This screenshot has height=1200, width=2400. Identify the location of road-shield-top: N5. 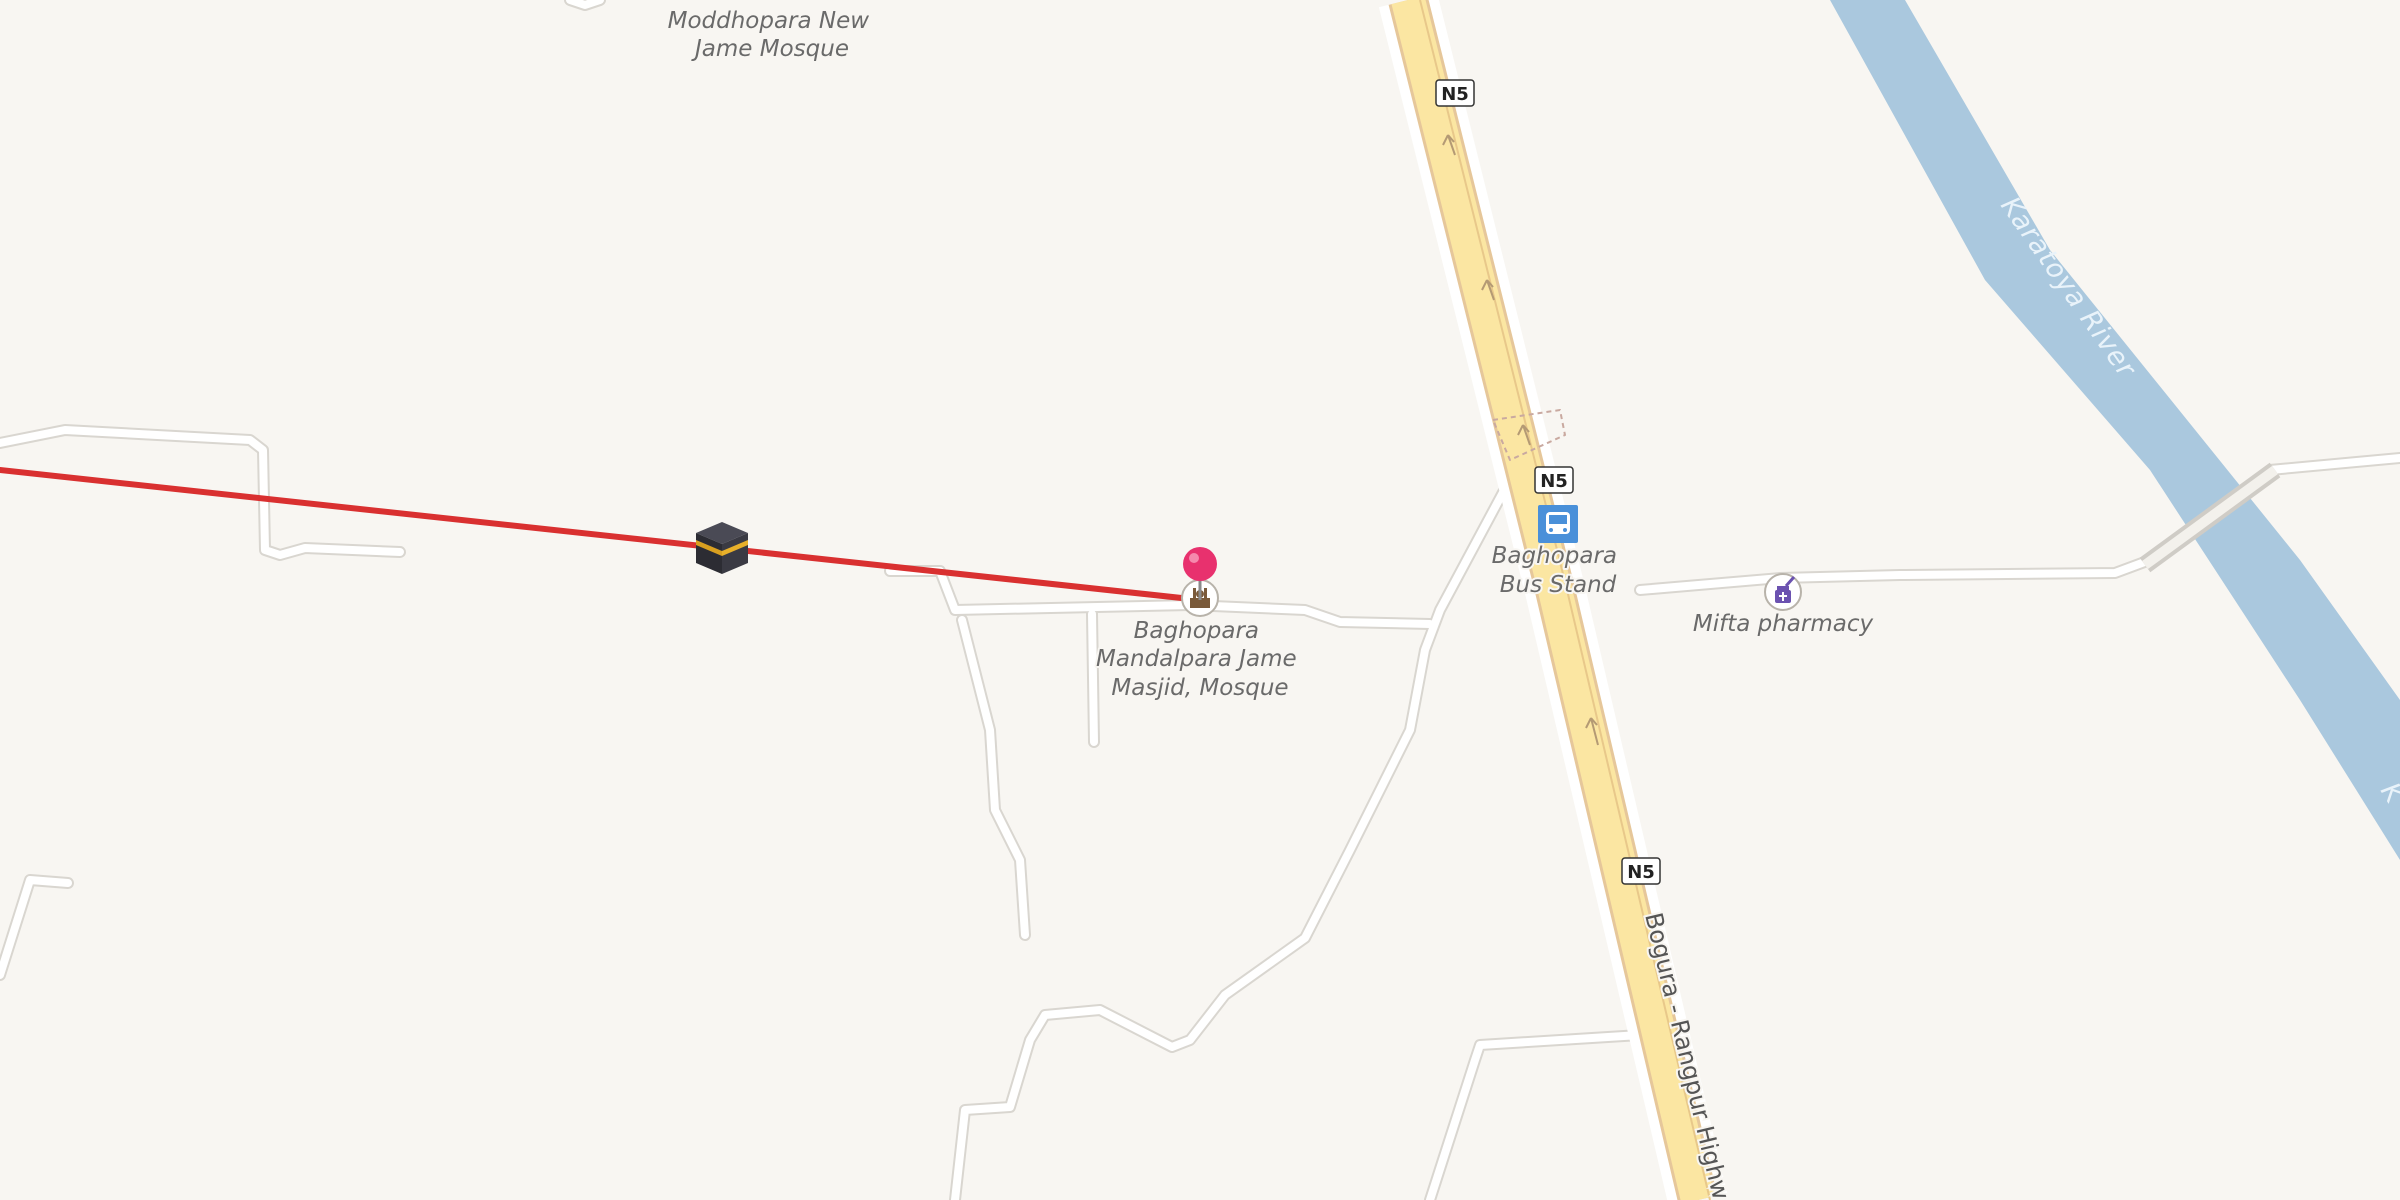
(1455, 93).